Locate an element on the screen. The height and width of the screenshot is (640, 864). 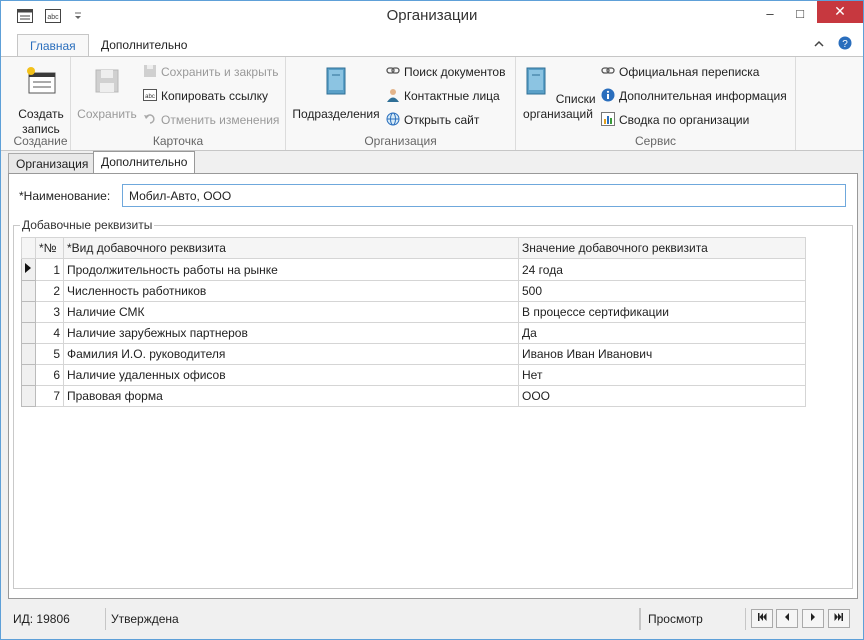
save-label: Сохранить is located at coordinates (107, 114).